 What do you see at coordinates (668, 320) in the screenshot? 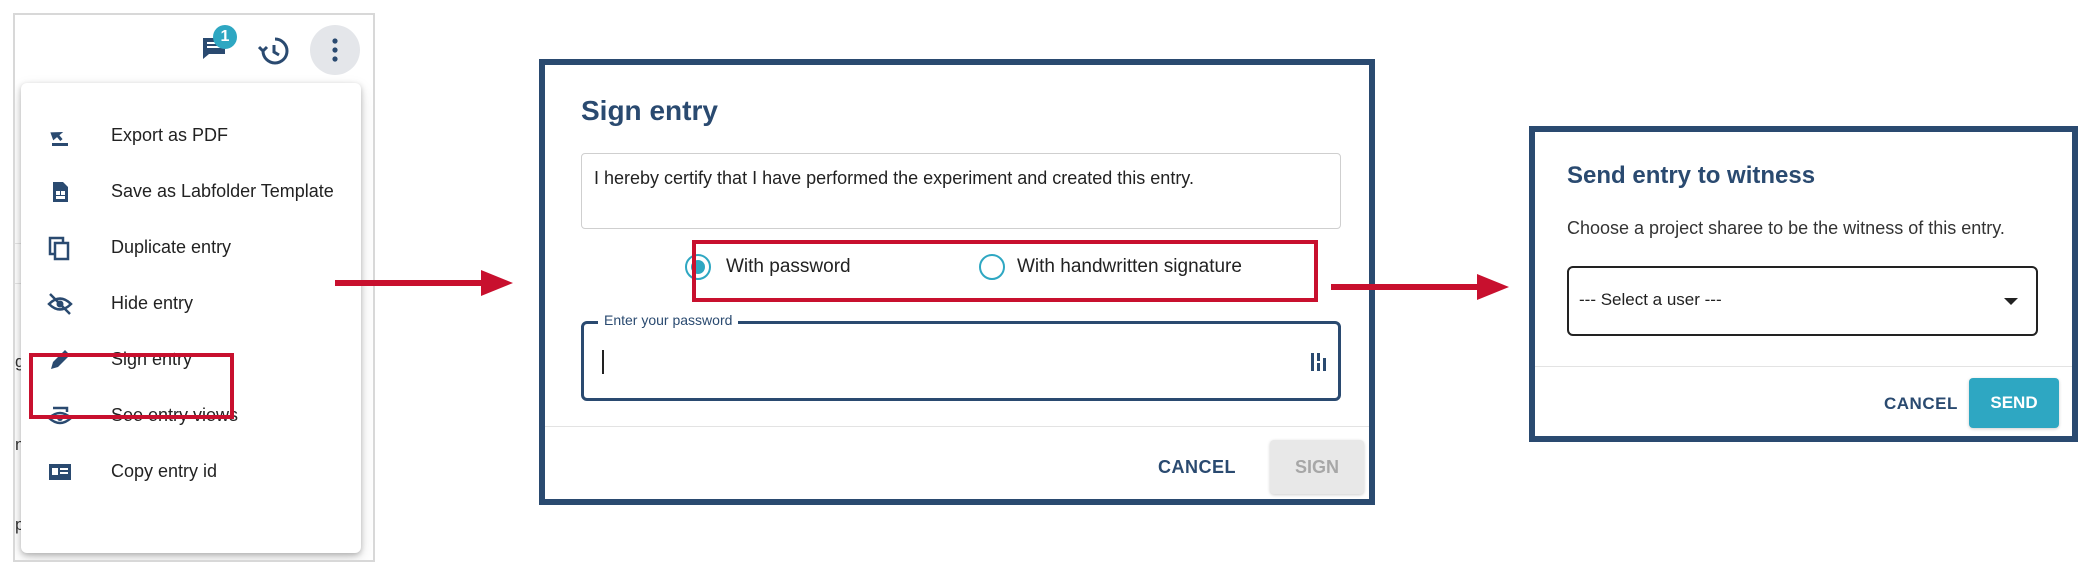
I see `password-field-label: Enter your password` at bounding box center [668, 320].